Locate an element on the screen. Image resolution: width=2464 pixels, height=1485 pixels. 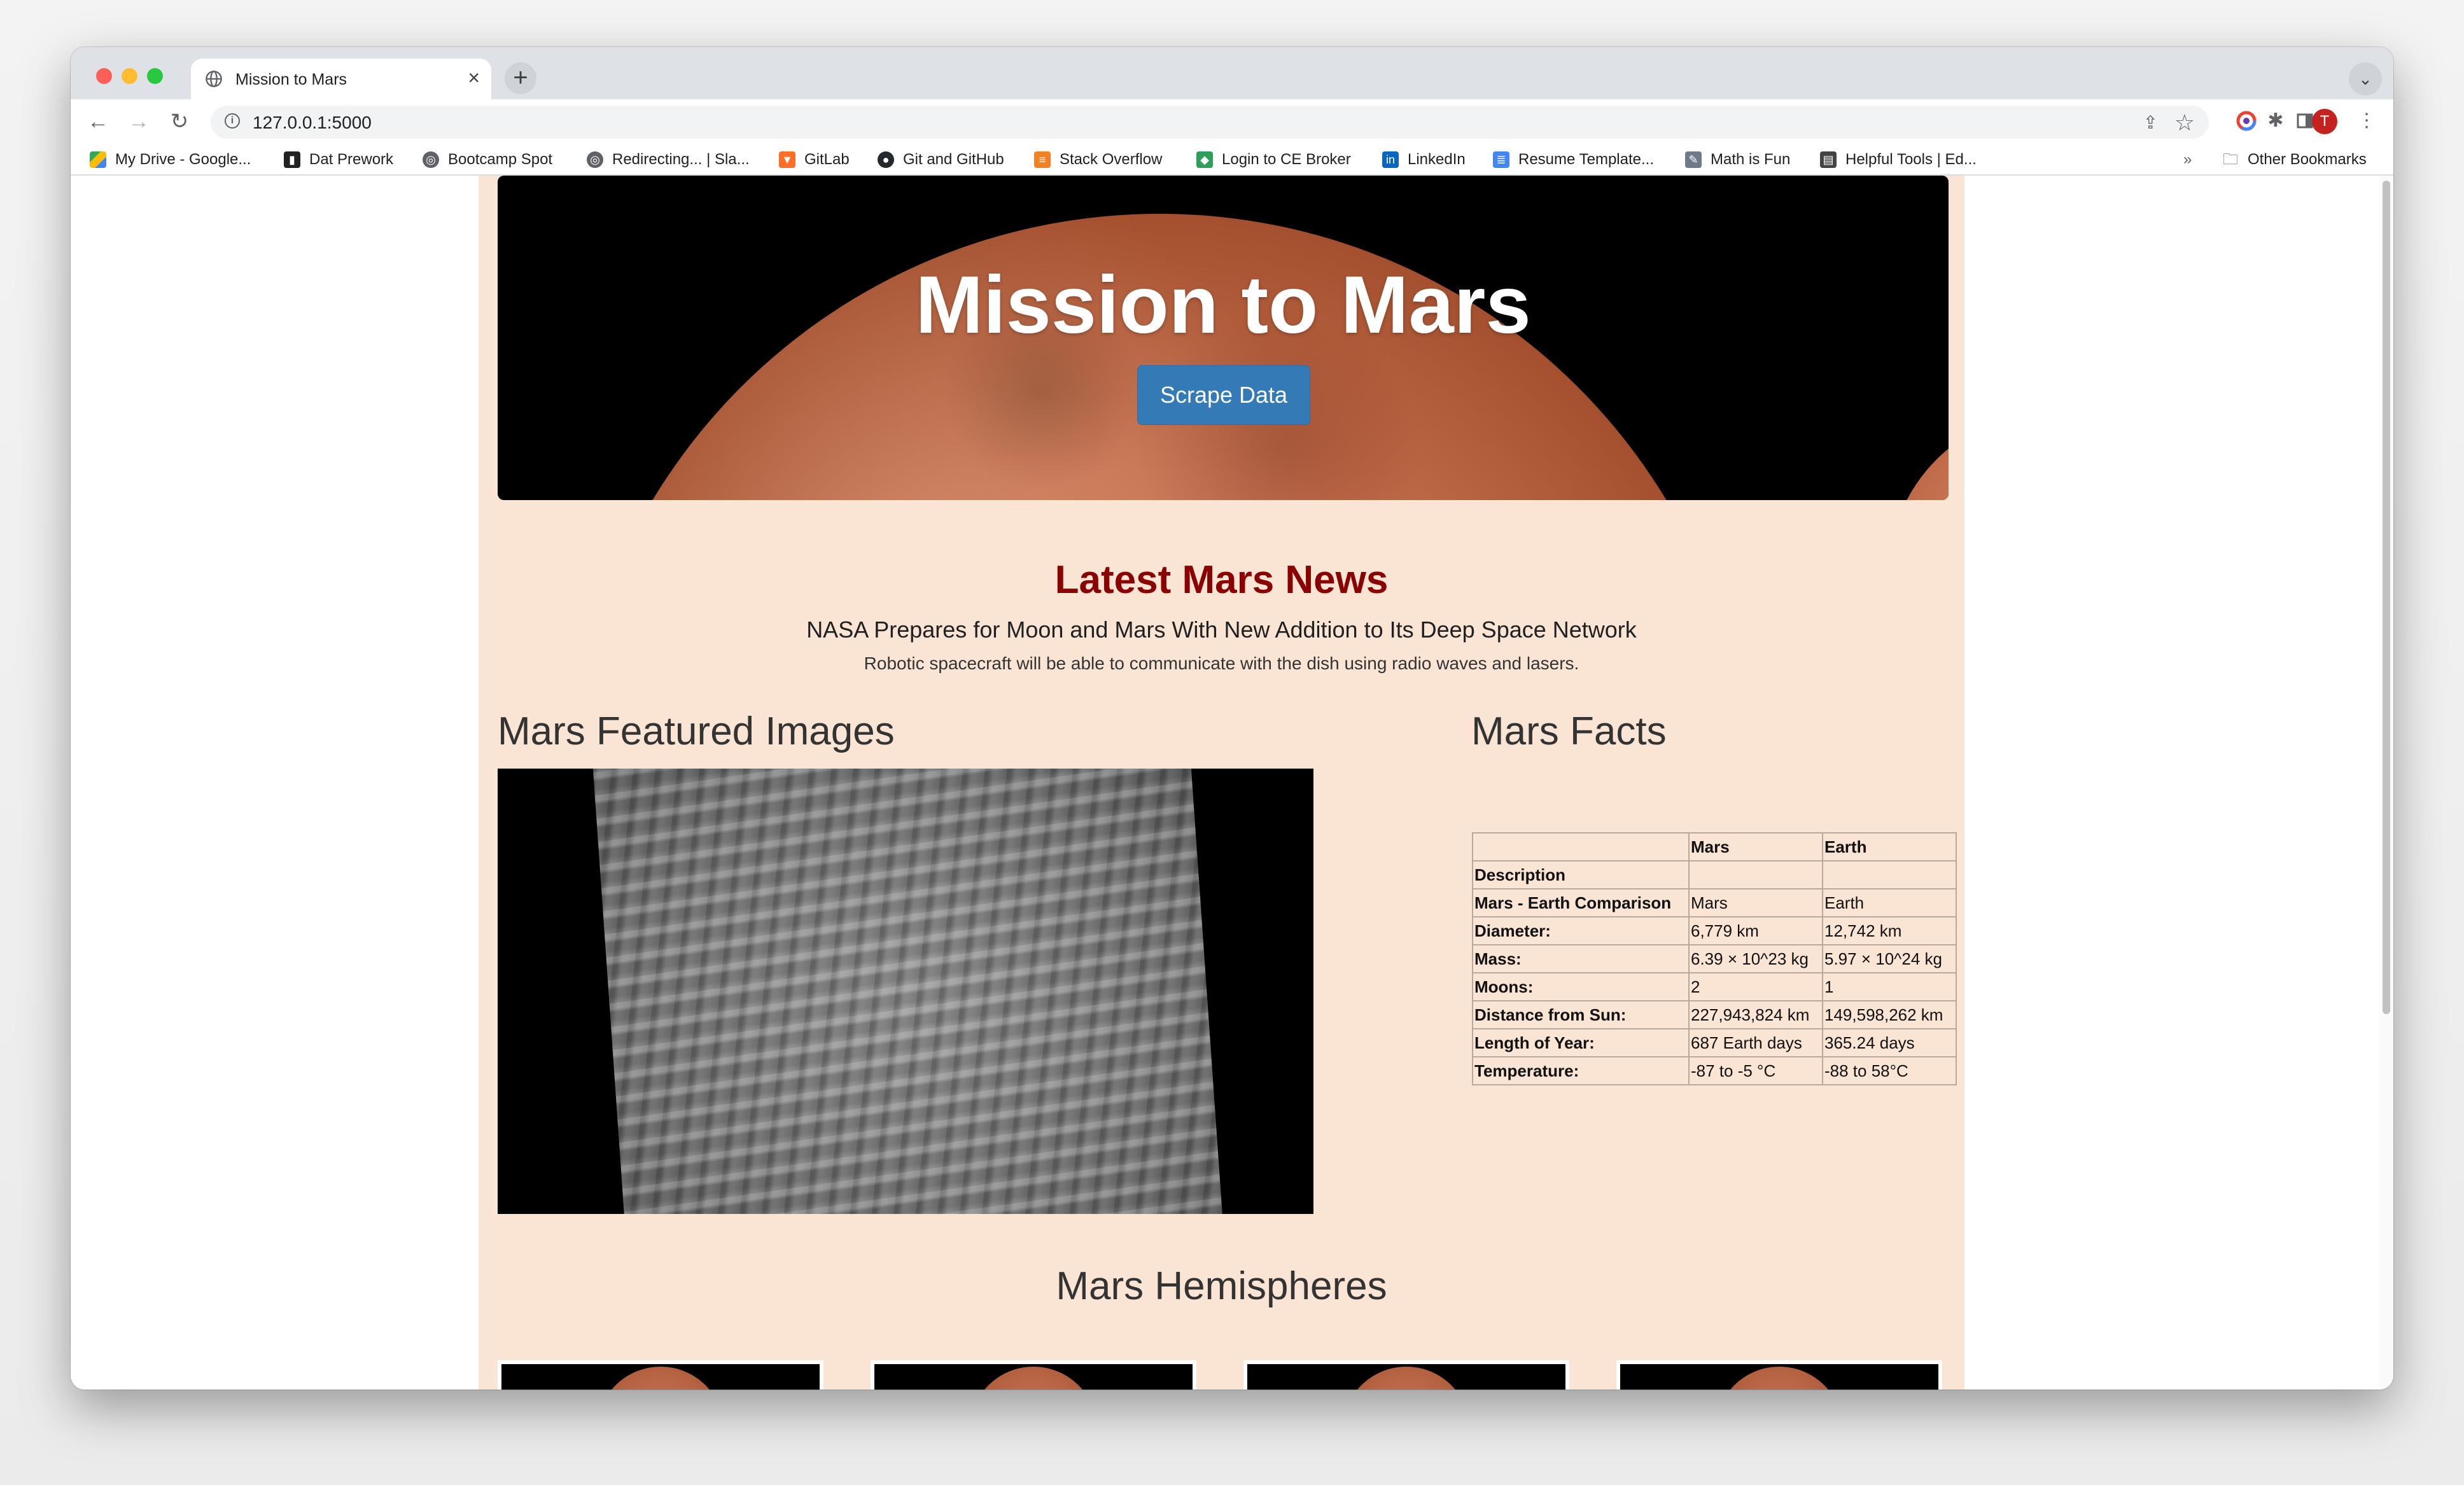
github-icon: ● is located at coordinates (886, 159).